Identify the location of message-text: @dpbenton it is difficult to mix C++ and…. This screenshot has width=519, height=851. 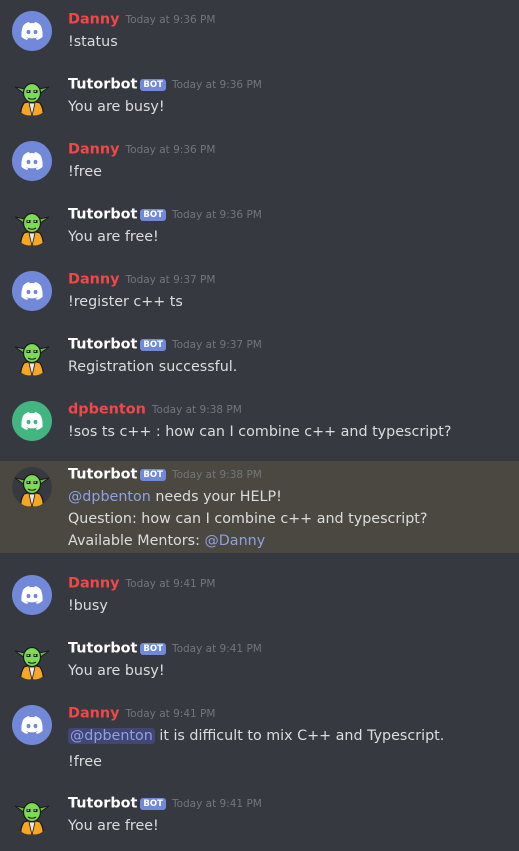
(290, 736).